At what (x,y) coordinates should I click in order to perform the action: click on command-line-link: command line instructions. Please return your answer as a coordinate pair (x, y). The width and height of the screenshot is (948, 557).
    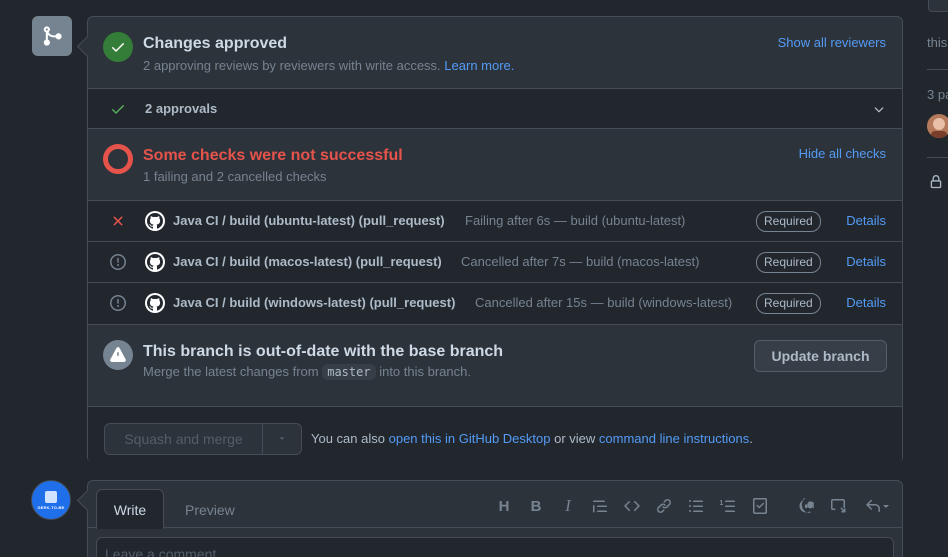
    Looking at the image, I should click on (674, 438).